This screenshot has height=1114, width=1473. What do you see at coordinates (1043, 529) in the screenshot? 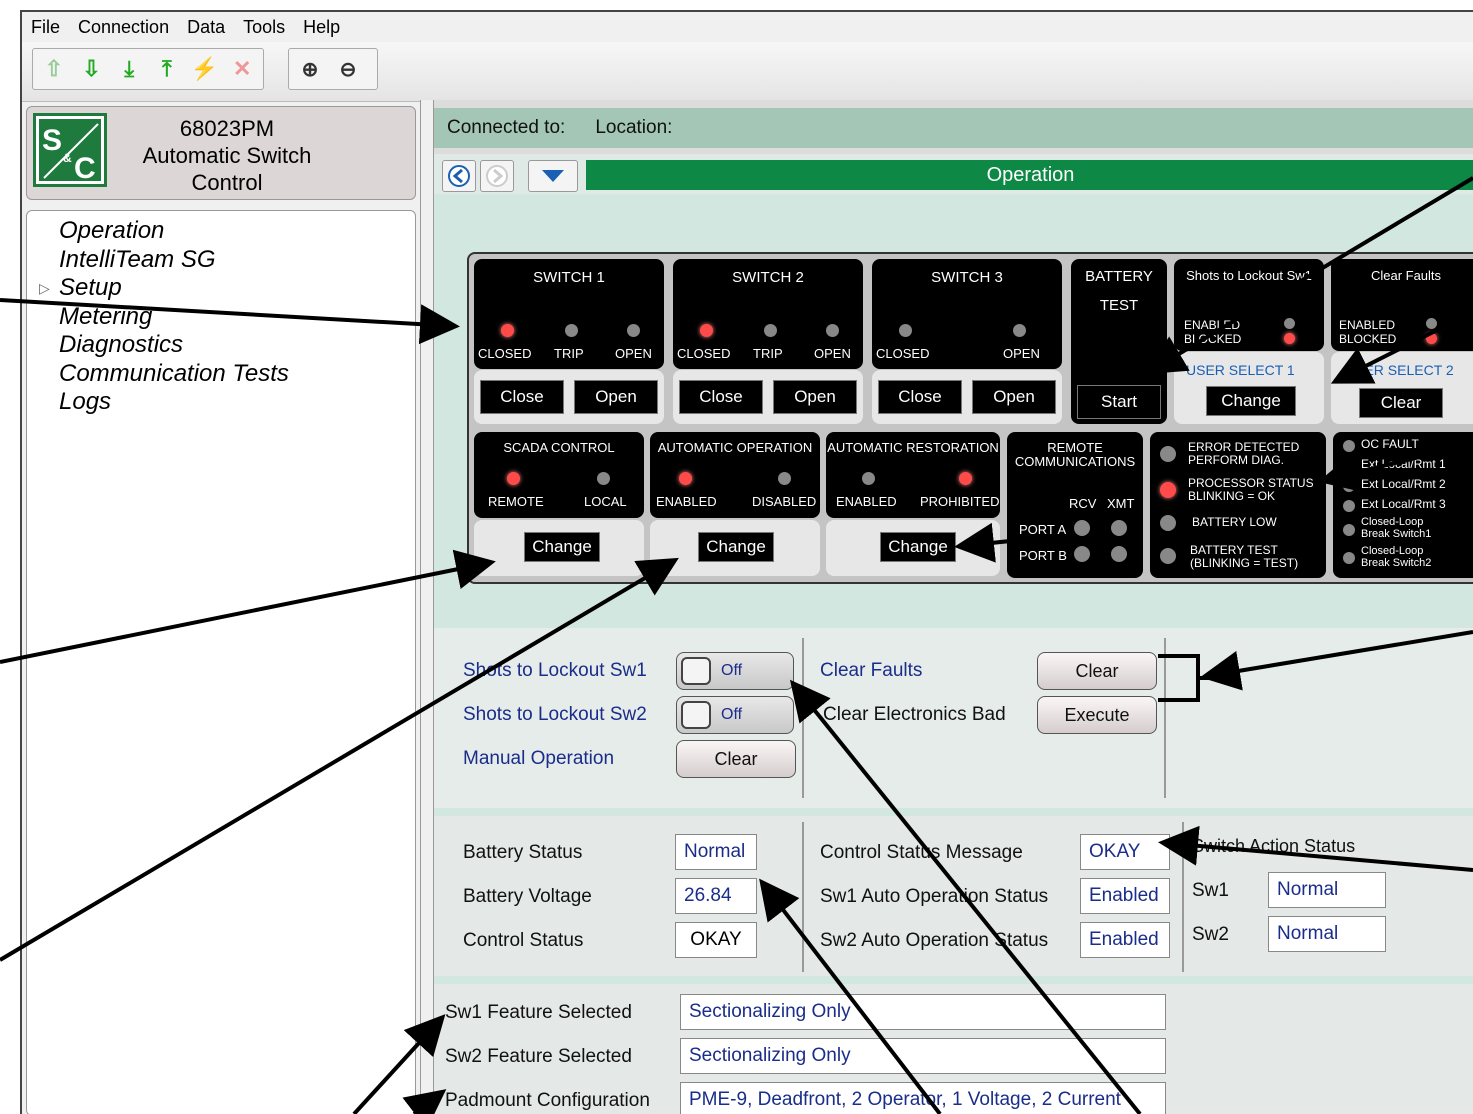
I see `port-a-label: PORT A` at bounding box center [1043, 529].